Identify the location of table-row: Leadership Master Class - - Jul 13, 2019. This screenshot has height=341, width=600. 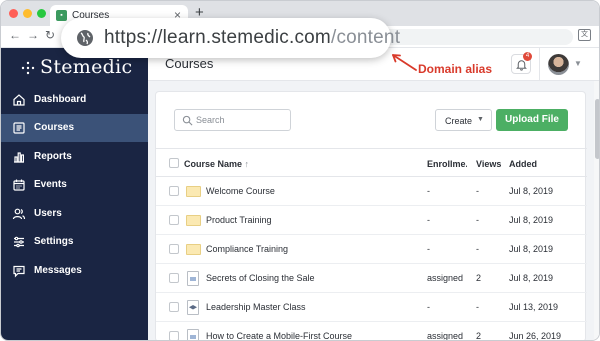
(371, 307).